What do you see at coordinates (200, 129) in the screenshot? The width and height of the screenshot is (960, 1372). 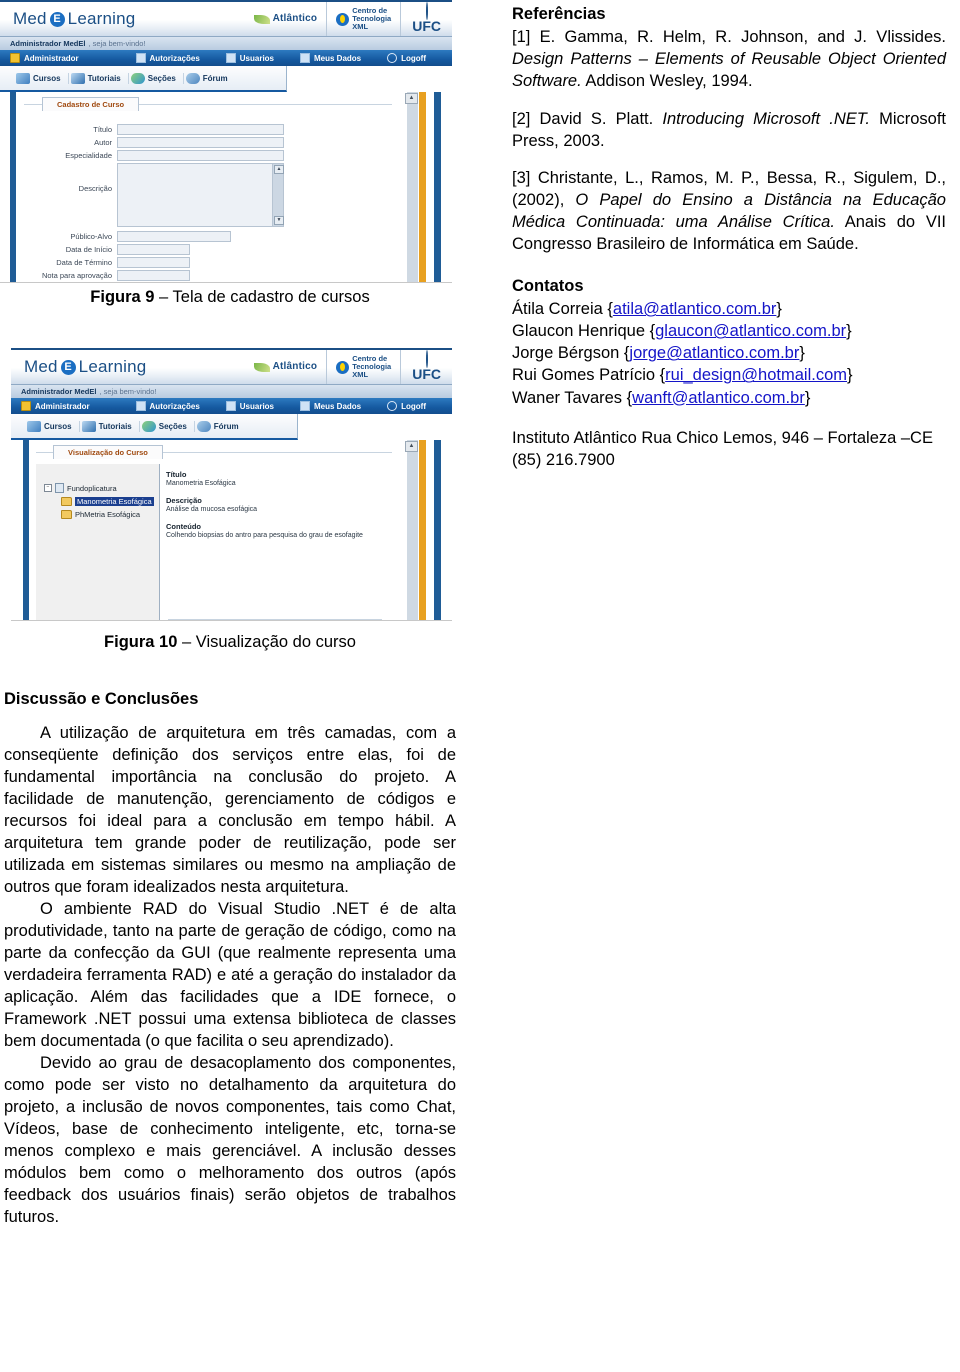 I see `titulo-input` at bounding box center [200, 129].